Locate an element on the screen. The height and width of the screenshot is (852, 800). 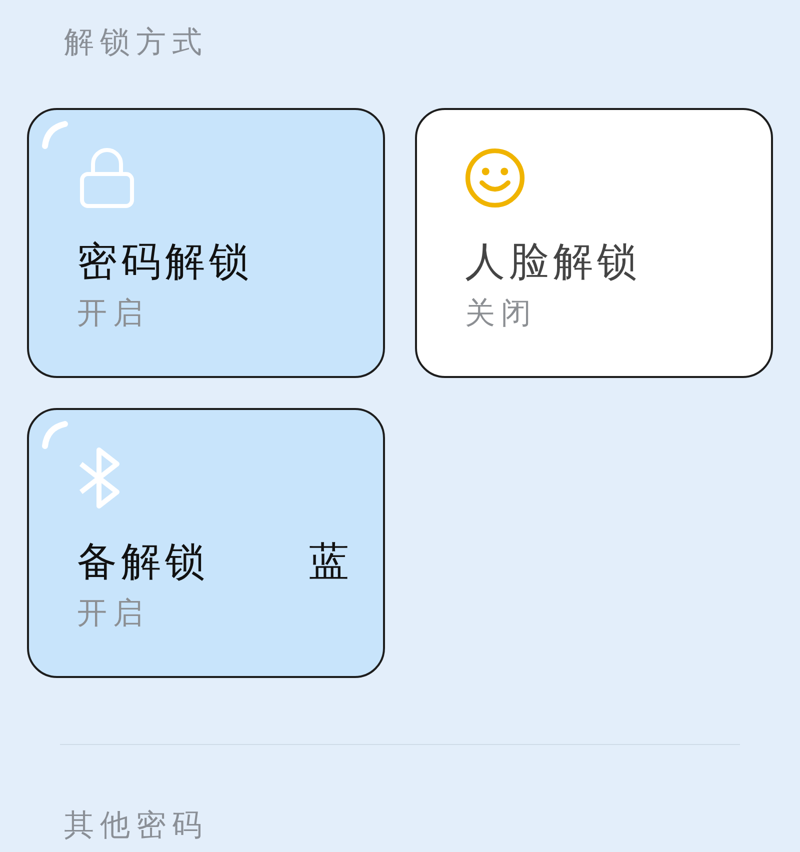
lock-icon is located at coordinates (107, 178).